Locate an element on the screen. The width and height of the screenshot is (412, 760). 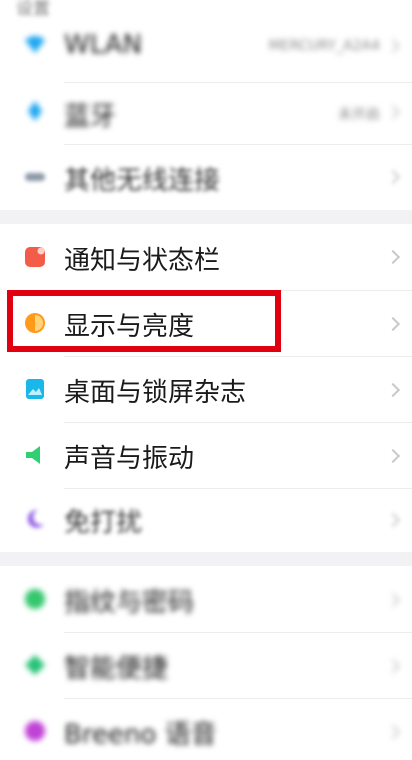
smart-icon is located at coordinates (35, 665).